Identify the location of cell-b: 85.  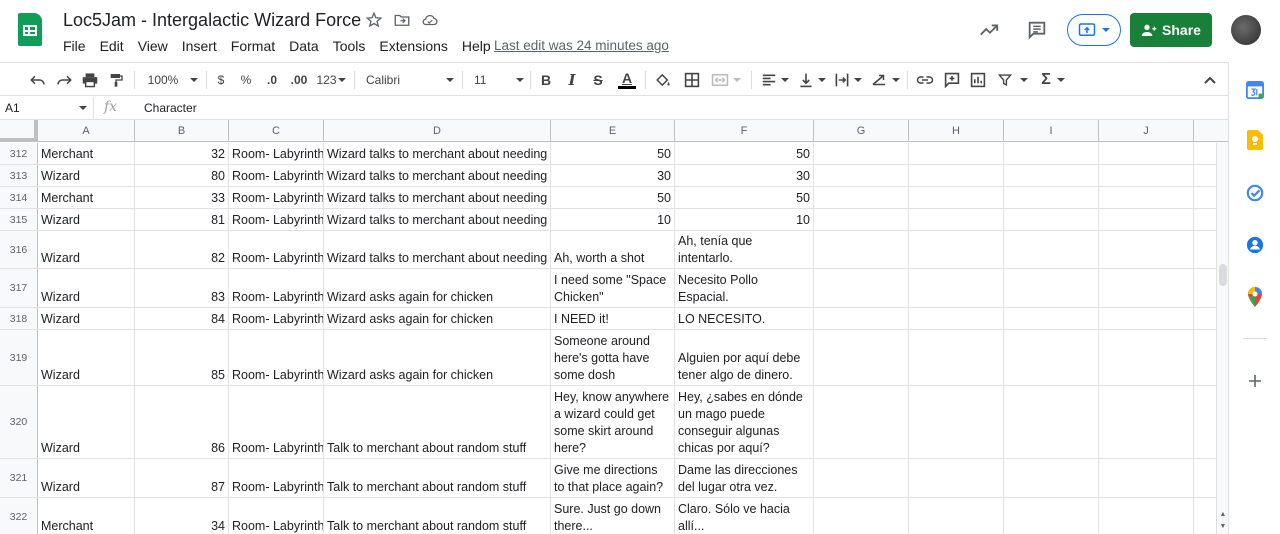
(182, 357).